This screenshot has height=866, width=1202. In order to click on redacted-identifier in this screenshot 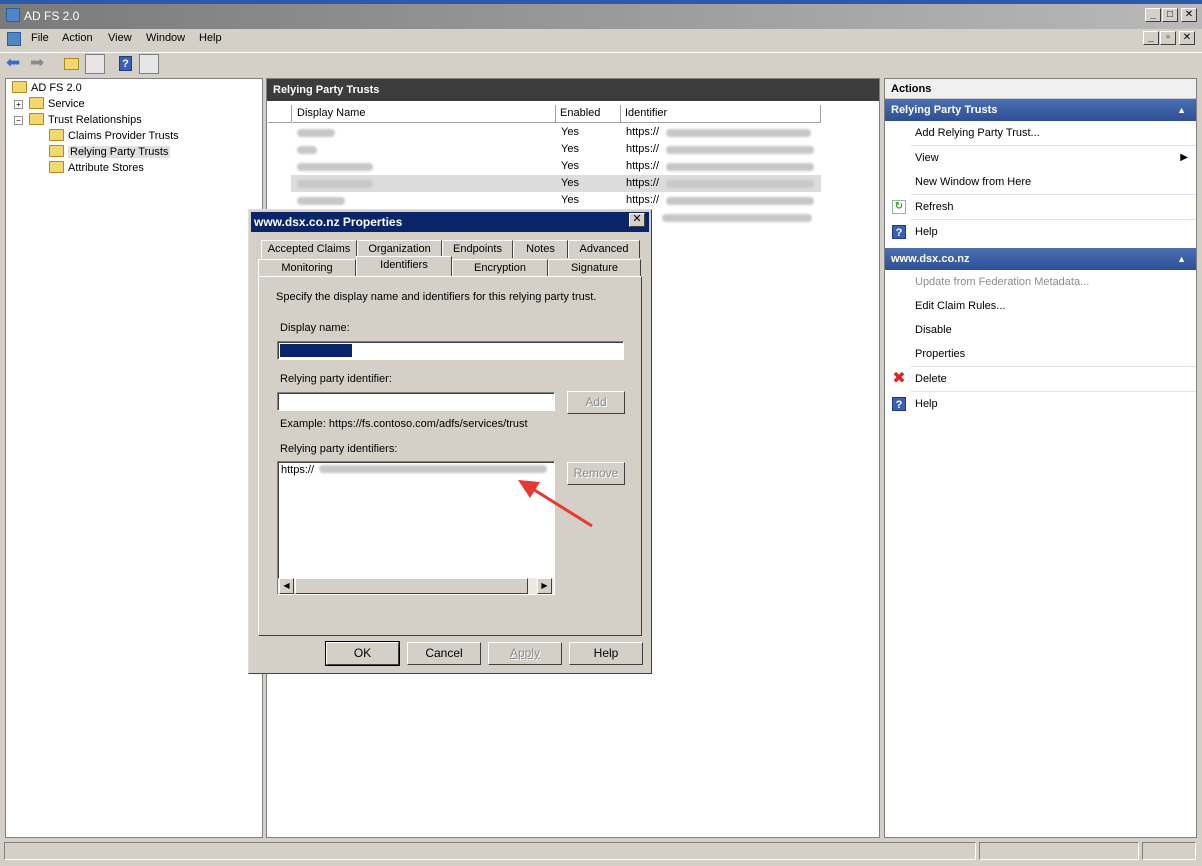, I will do `click(740, 201)`.